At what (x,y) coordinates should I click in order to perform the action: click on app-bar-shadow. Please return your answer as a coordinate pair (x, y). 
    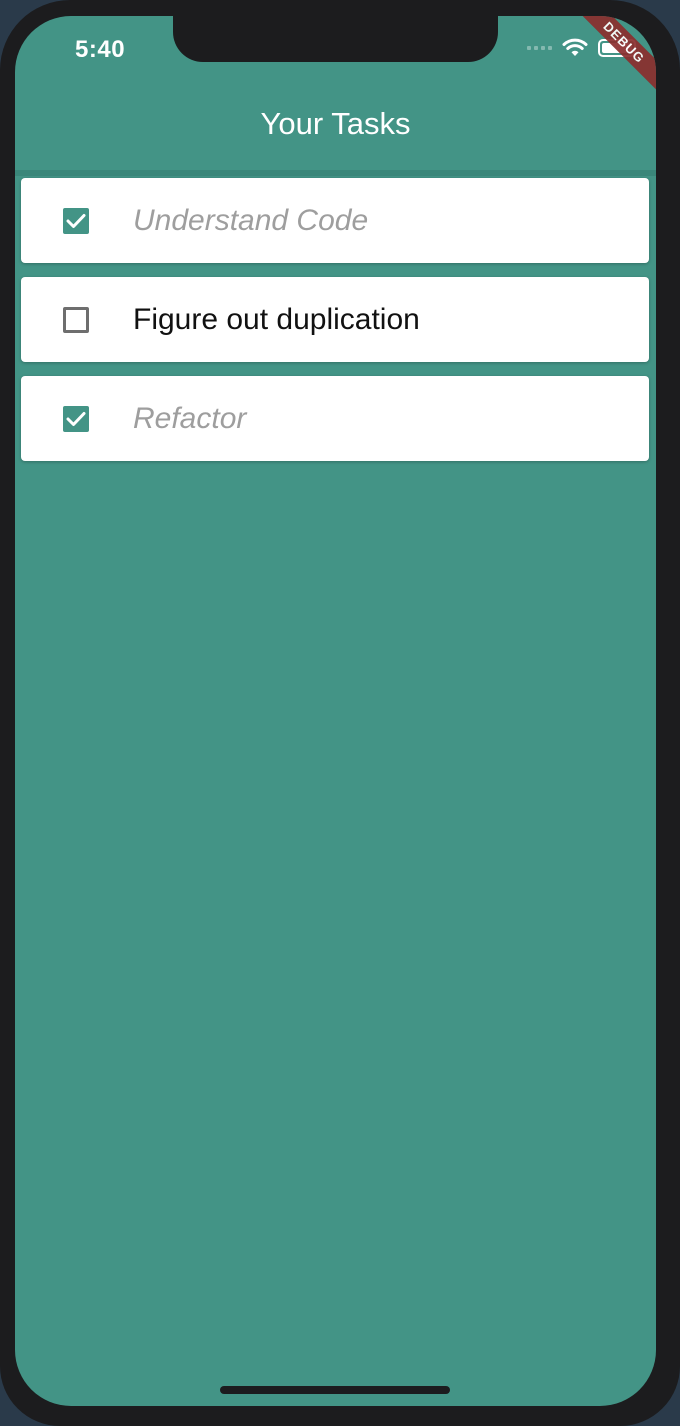
    Looking at the image, I should click on (335, 173).